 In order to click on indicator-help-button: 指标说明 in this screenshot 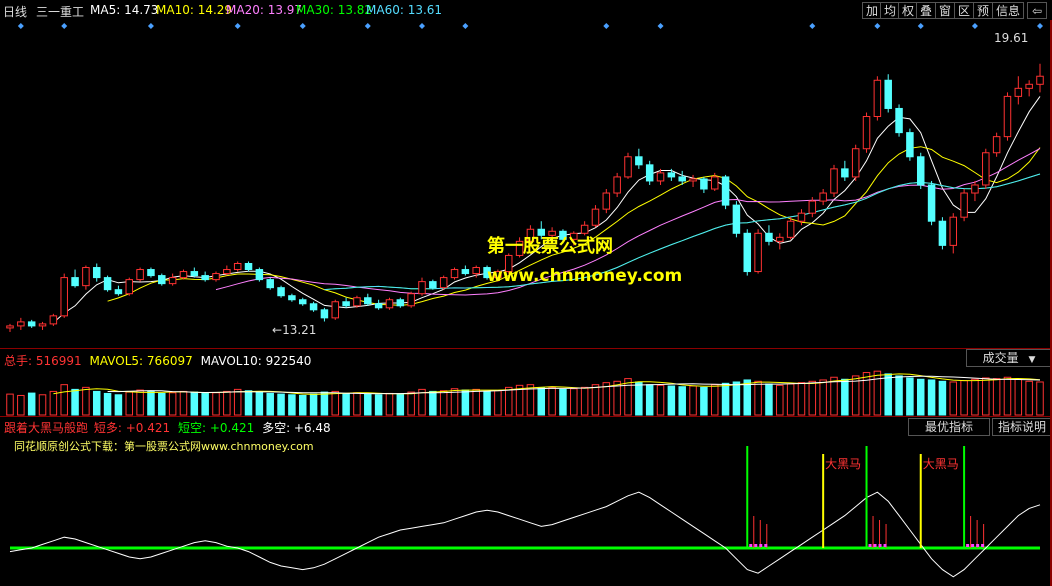, I will do `click(1022, 427)`.